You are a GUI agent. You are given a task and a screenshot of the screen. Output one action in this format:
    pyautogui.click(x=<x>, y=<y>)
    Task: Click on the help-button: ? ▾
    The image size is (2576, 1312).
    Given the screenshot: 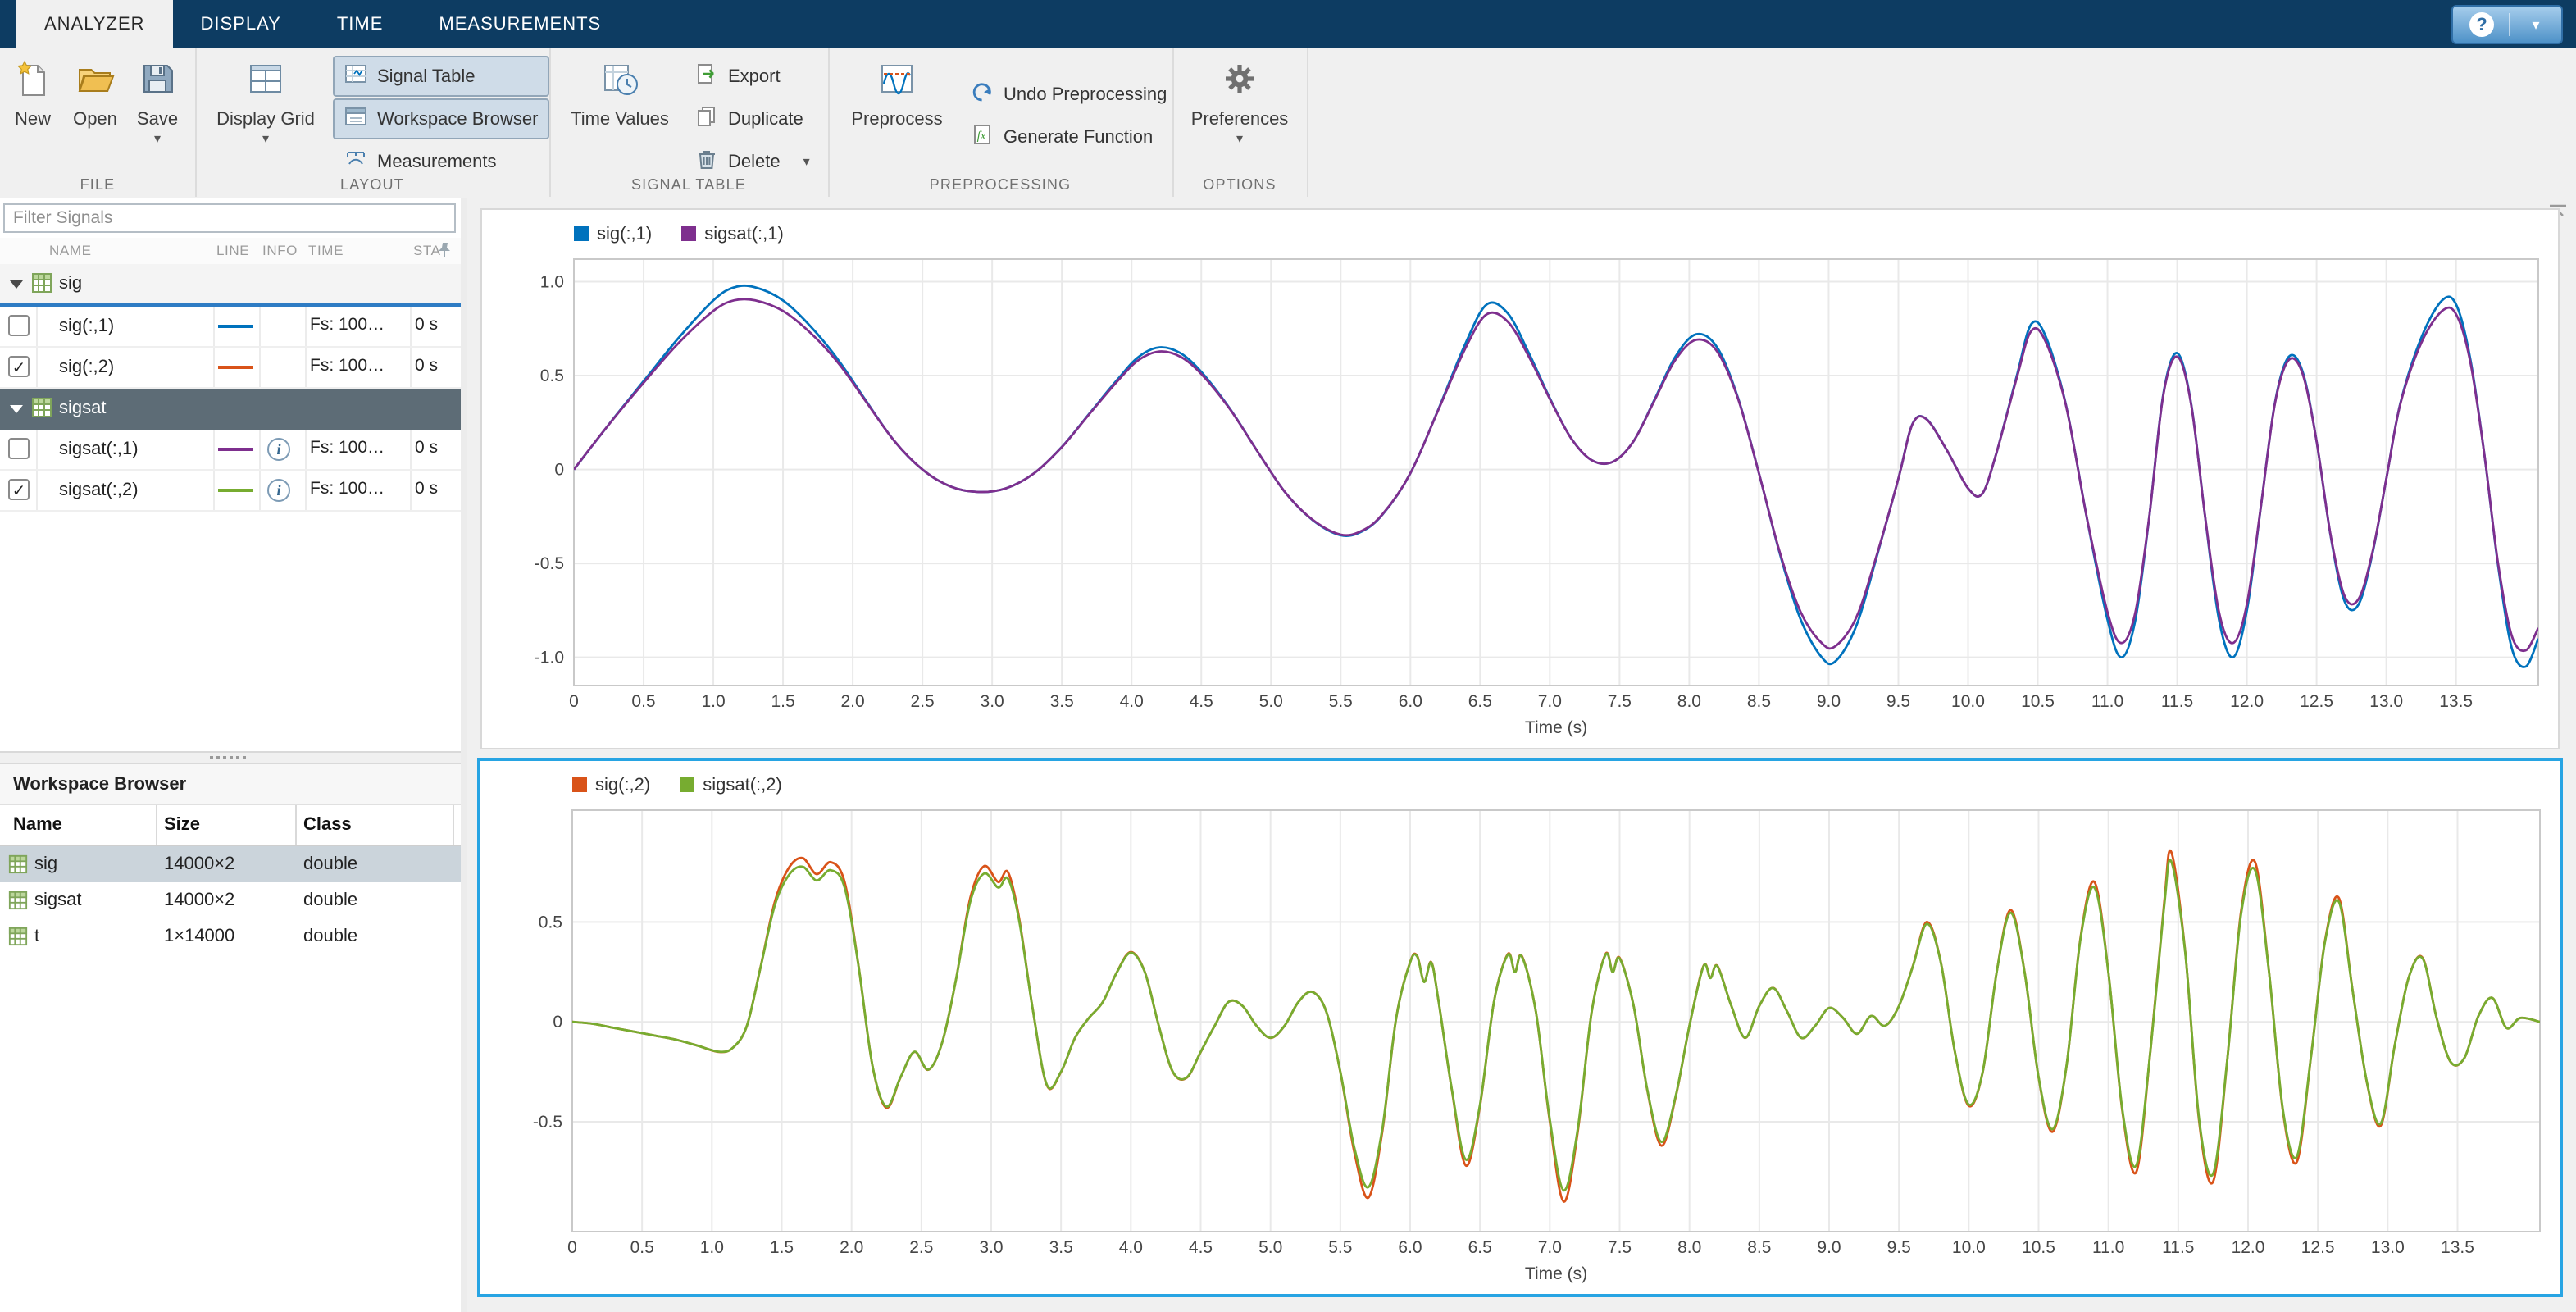 What is the action you would take?
    pyautogui.click(x=2507, y=24)
    